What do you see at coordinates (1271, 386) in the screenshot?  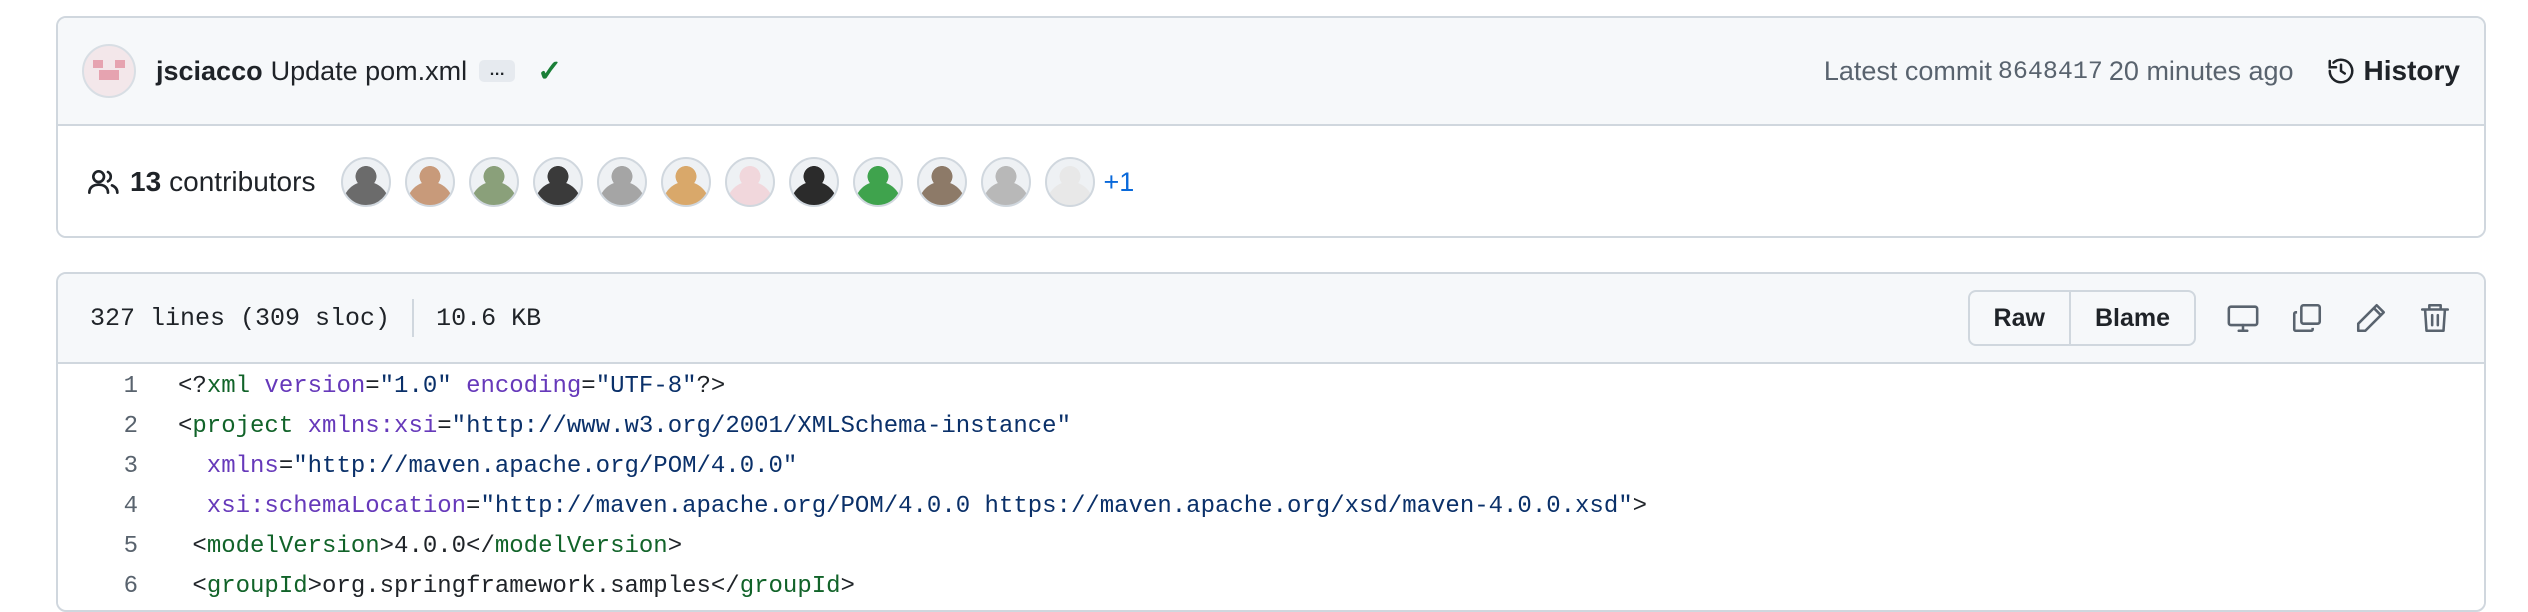 I see `code-line: 1 <?xml version="1.0" encoding="UTF-8"?>` at bounding box center [1271, 386].